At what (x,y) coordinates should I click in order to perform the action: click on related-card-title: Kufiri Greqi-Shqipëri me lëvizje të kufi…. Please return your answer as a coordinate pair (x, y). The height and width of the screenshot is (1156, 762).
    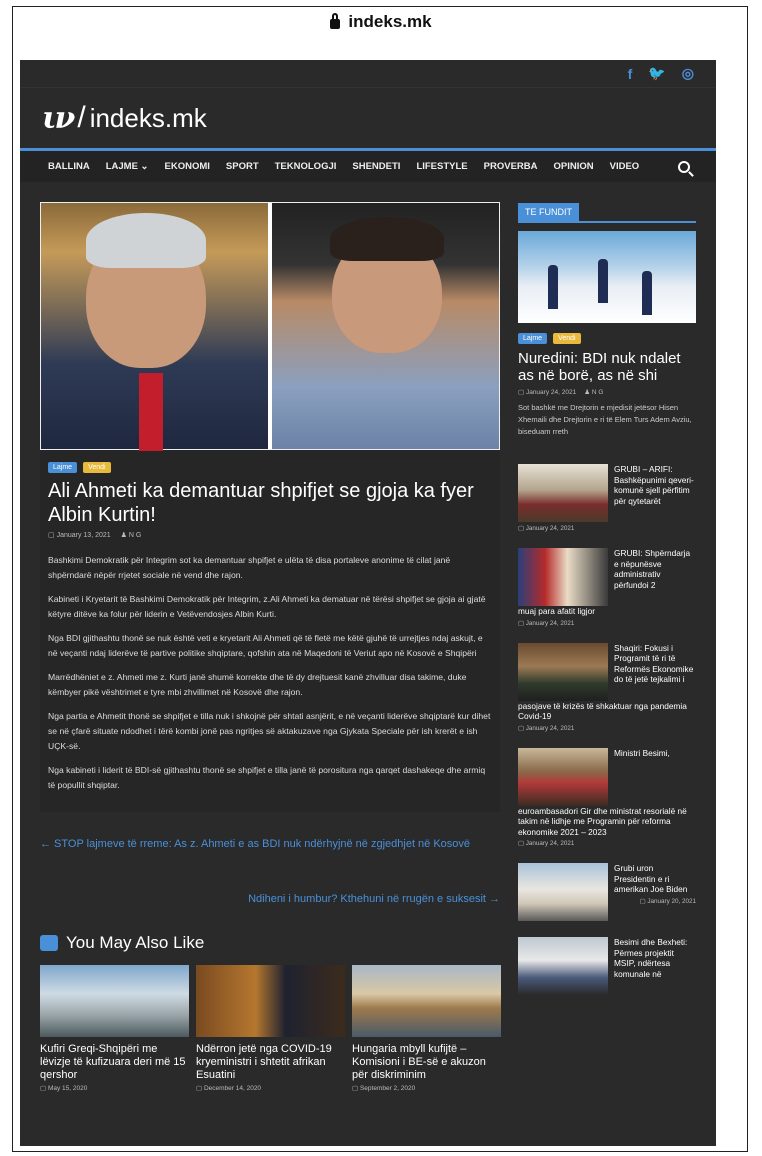
    Looking at the image, I should click on (114, 1062).